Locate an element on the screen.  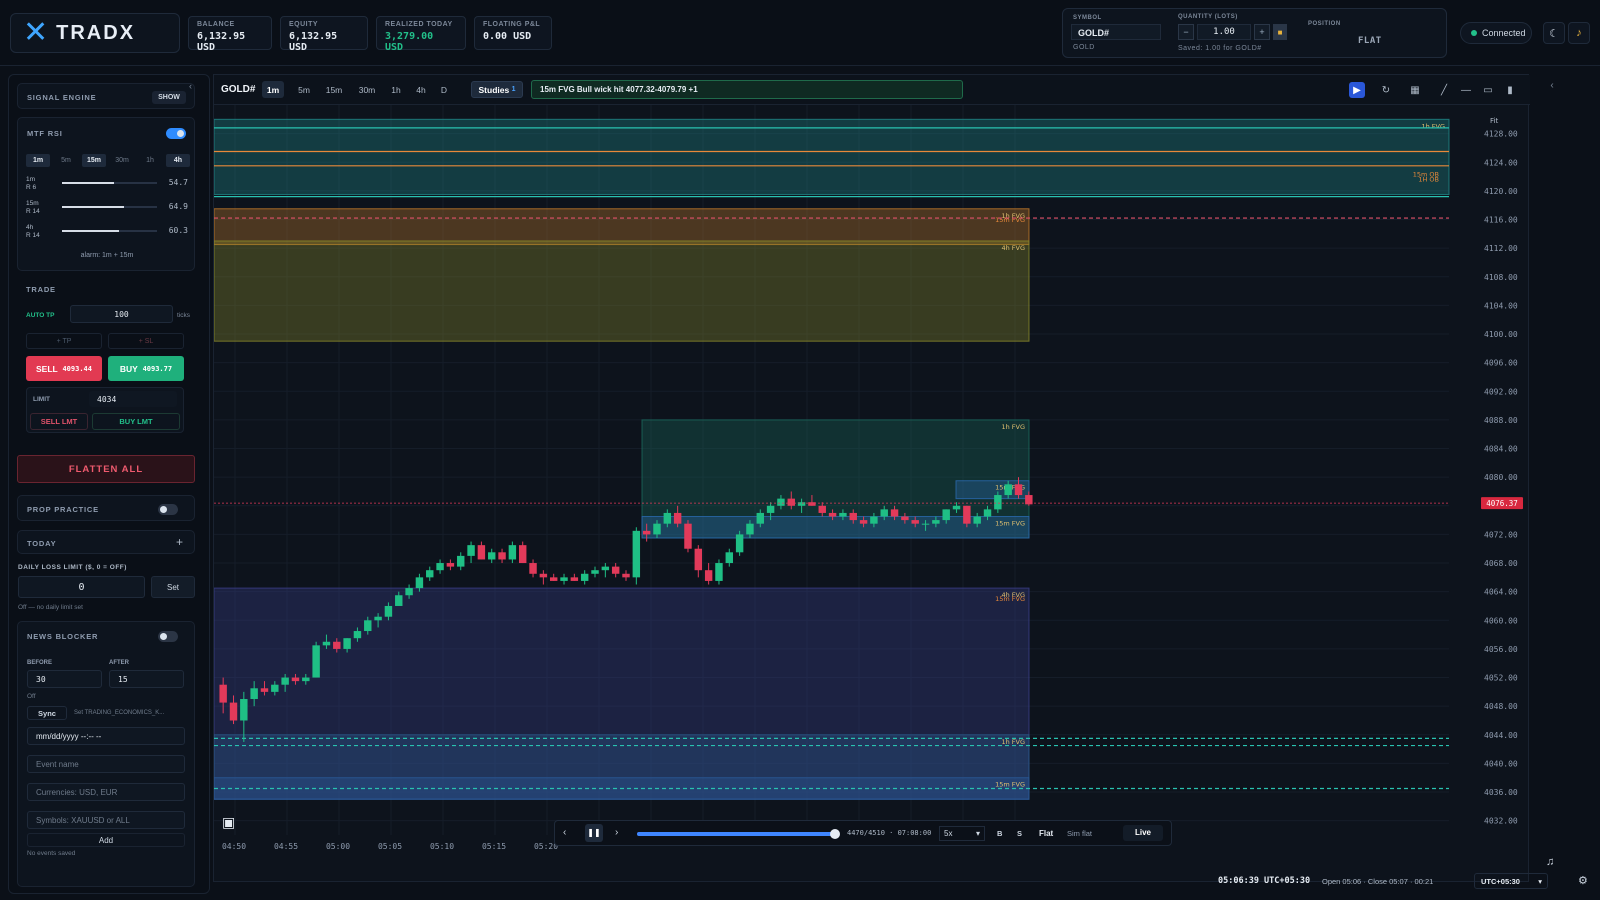
microphone-icon: ♫ is located at coordinates (1550, 862).